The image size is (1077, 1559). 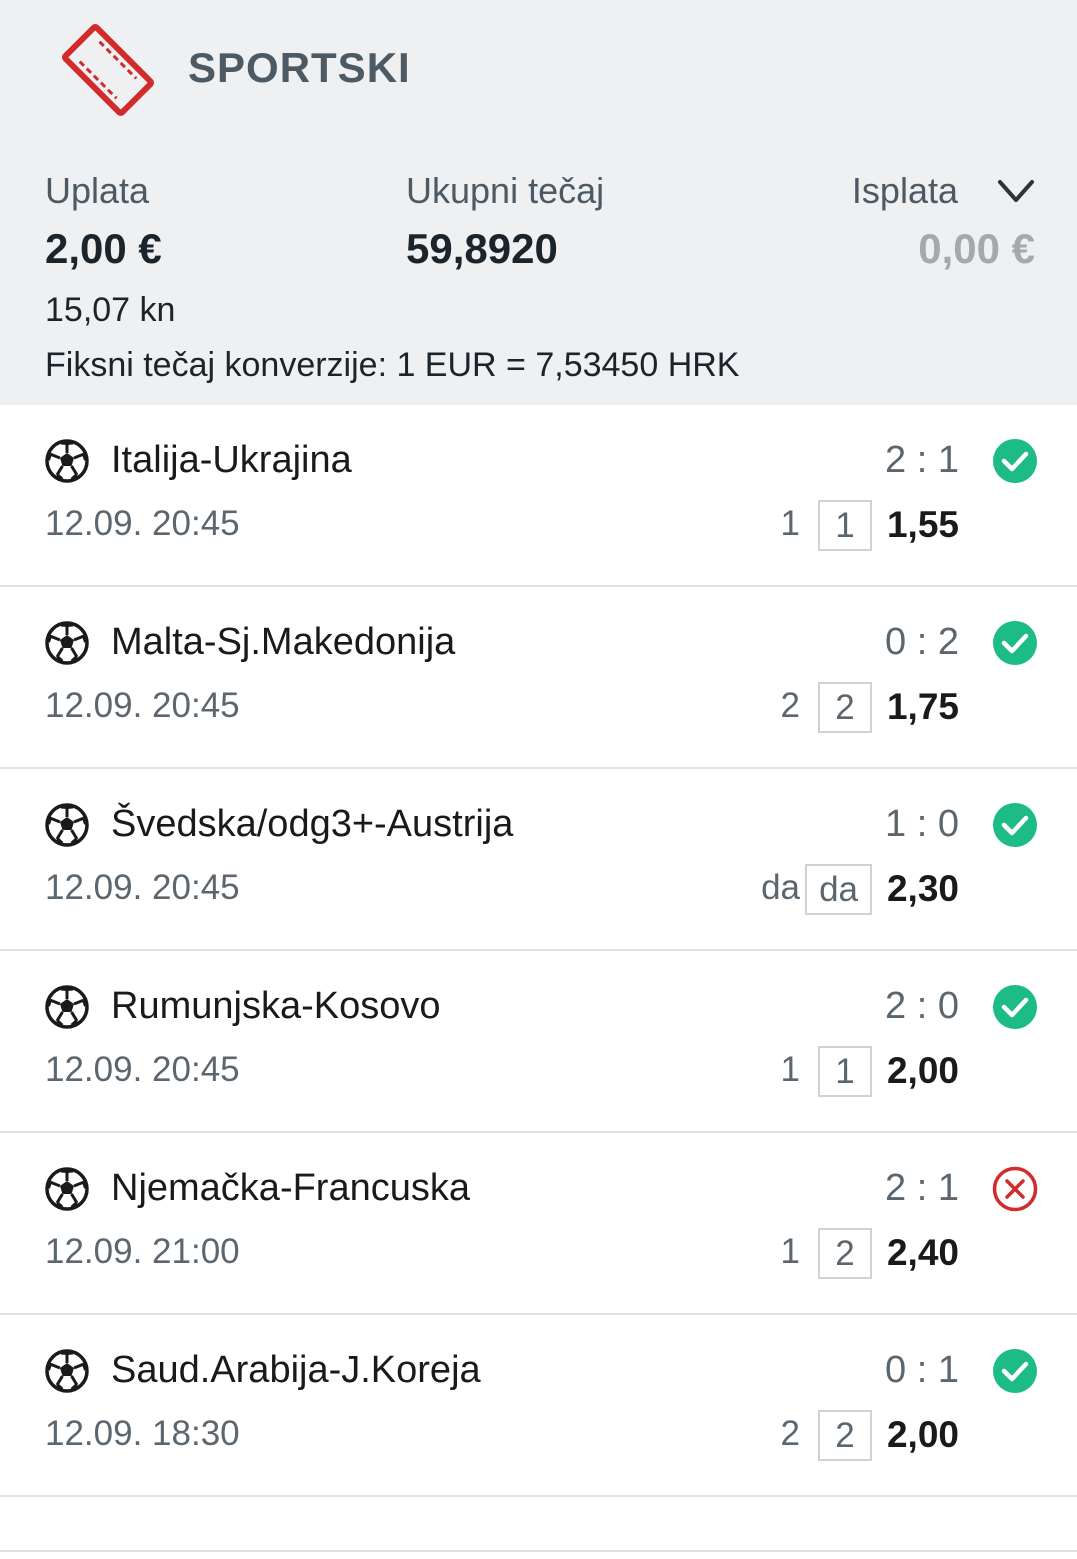 I want to click on match-odds: 1,55, so click(x=922, y=524).